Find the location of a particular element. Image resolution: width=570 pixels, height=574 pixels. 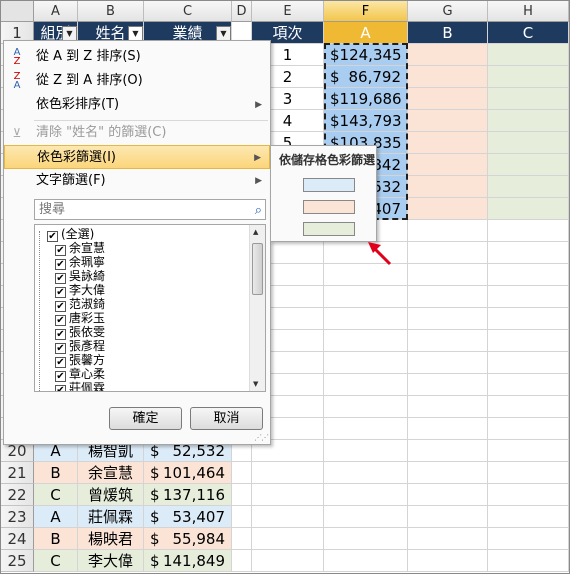

filter-dropdown-score: ▼ is located at coordinates (223, 33).